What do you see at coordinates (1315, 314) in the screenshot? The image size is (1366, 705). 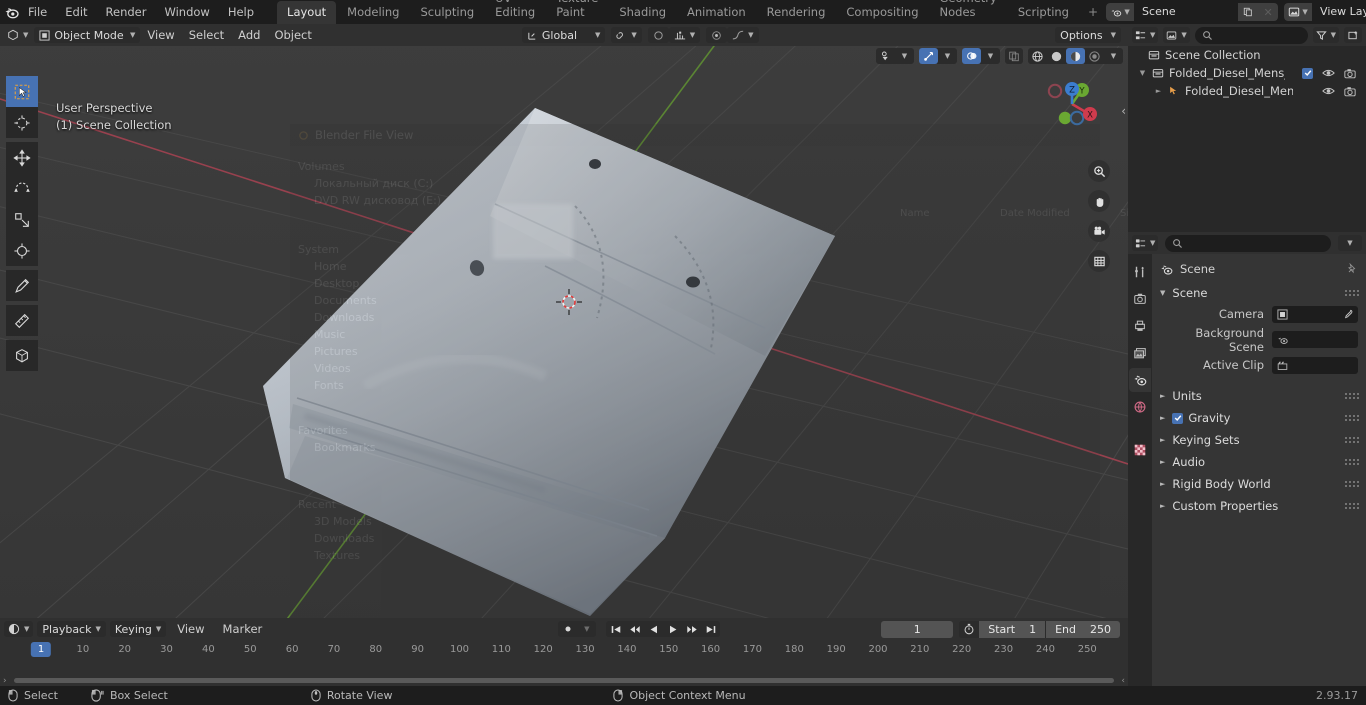 I see `camera-field` at bounding box center [1315, 314].